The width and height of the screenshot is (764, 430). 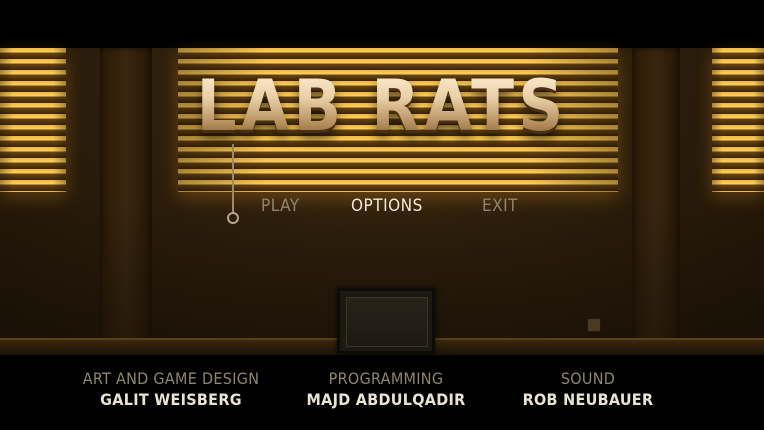 I want to click on crt-monitor, so click(x=386, y=321).